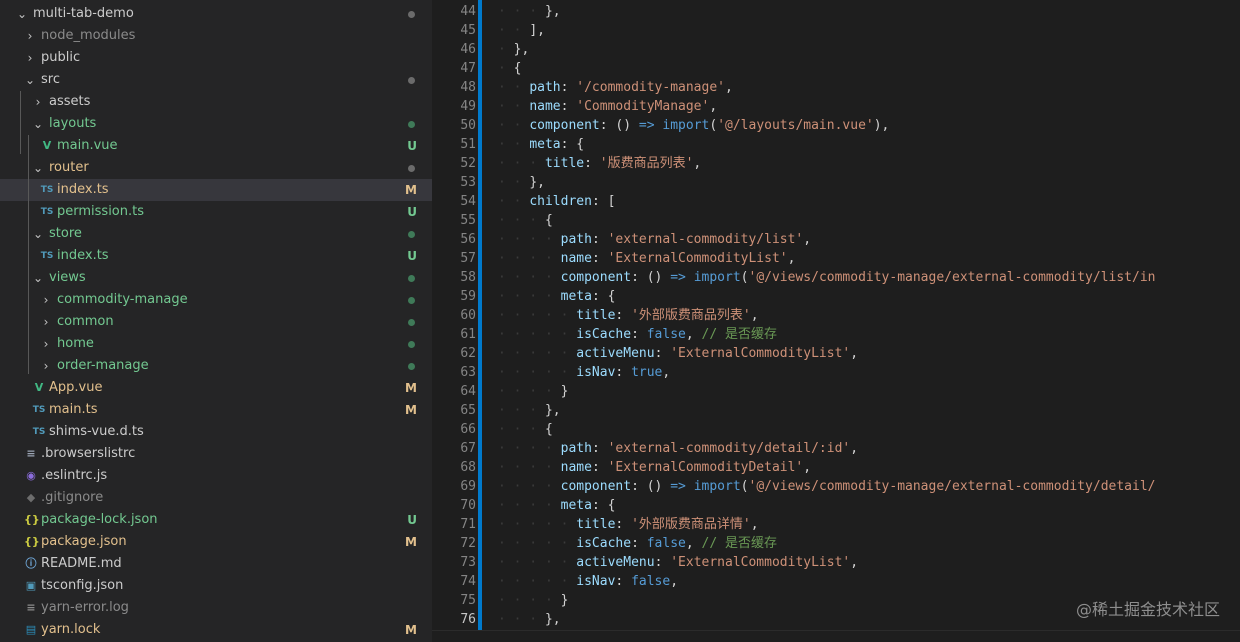 The image size is (1240, 642). Describe the element at coordinates (826, 258) in the screenshot. I see `code-line: · · · · name: 'ExternalCommodityList',` at that location.